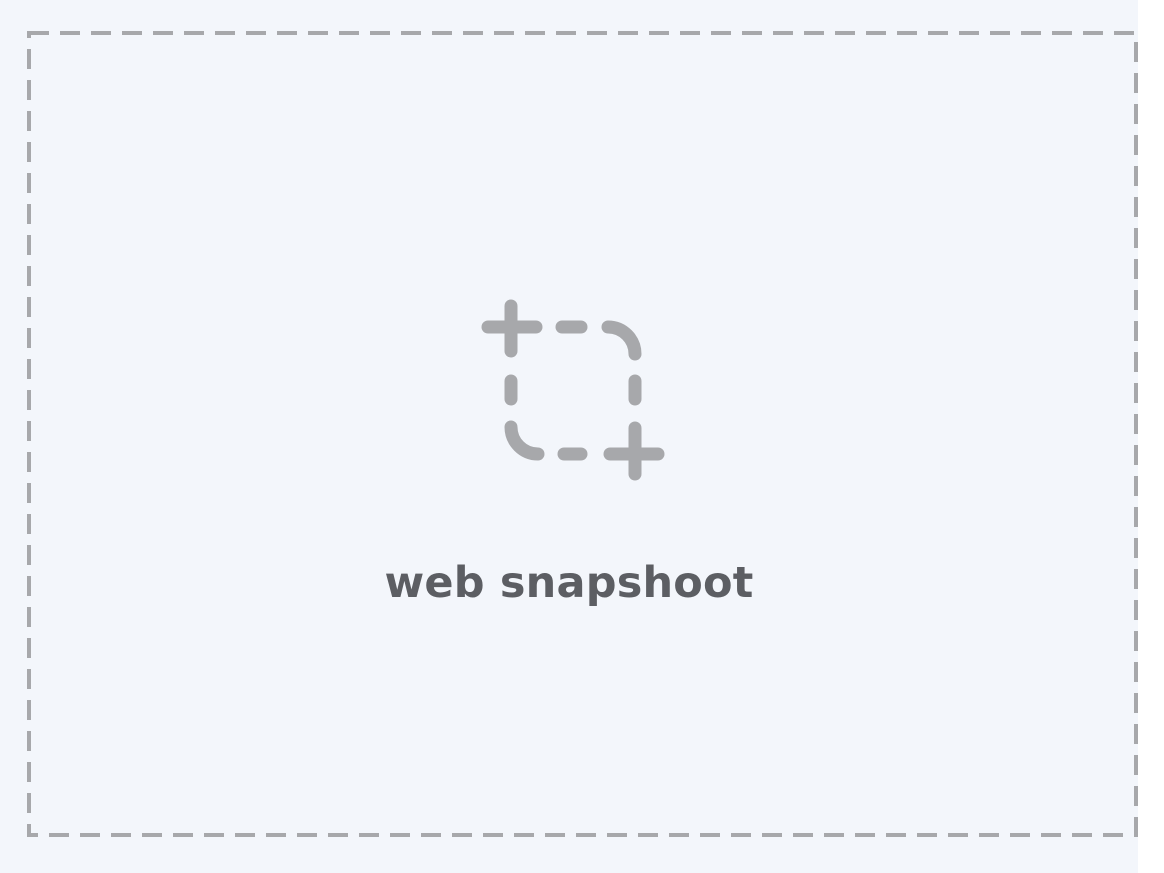  Describe the element at coordinates (1151, 436) in the screenshot. I see `right-edge-strip` at that location.